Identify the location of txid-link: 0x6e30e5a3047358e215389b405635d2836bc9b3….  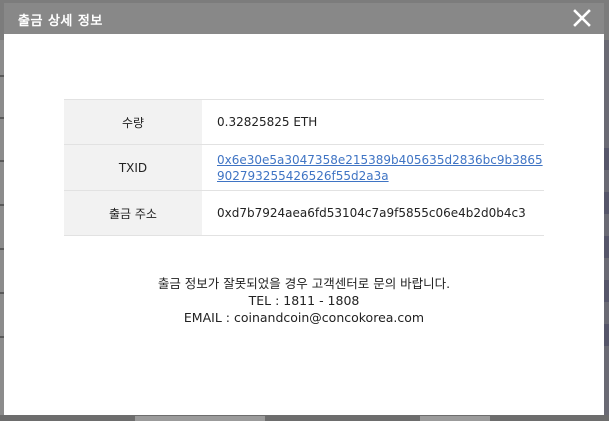
(380, 168).